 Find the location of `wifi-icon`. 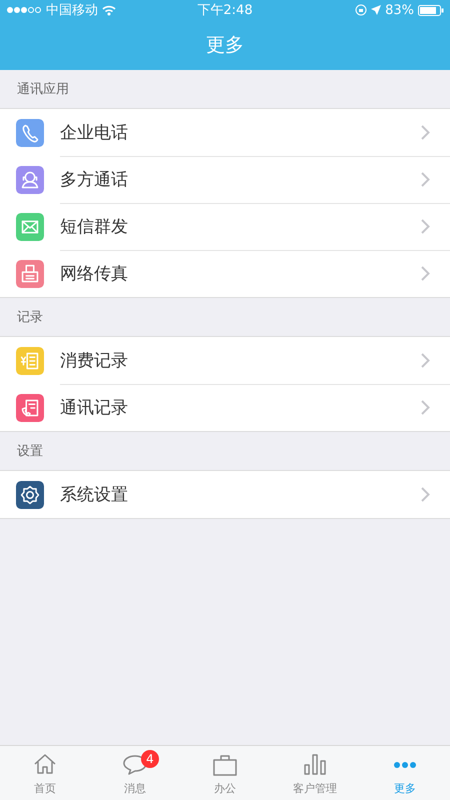

wifi-icon is located at coordinates (109, 10).